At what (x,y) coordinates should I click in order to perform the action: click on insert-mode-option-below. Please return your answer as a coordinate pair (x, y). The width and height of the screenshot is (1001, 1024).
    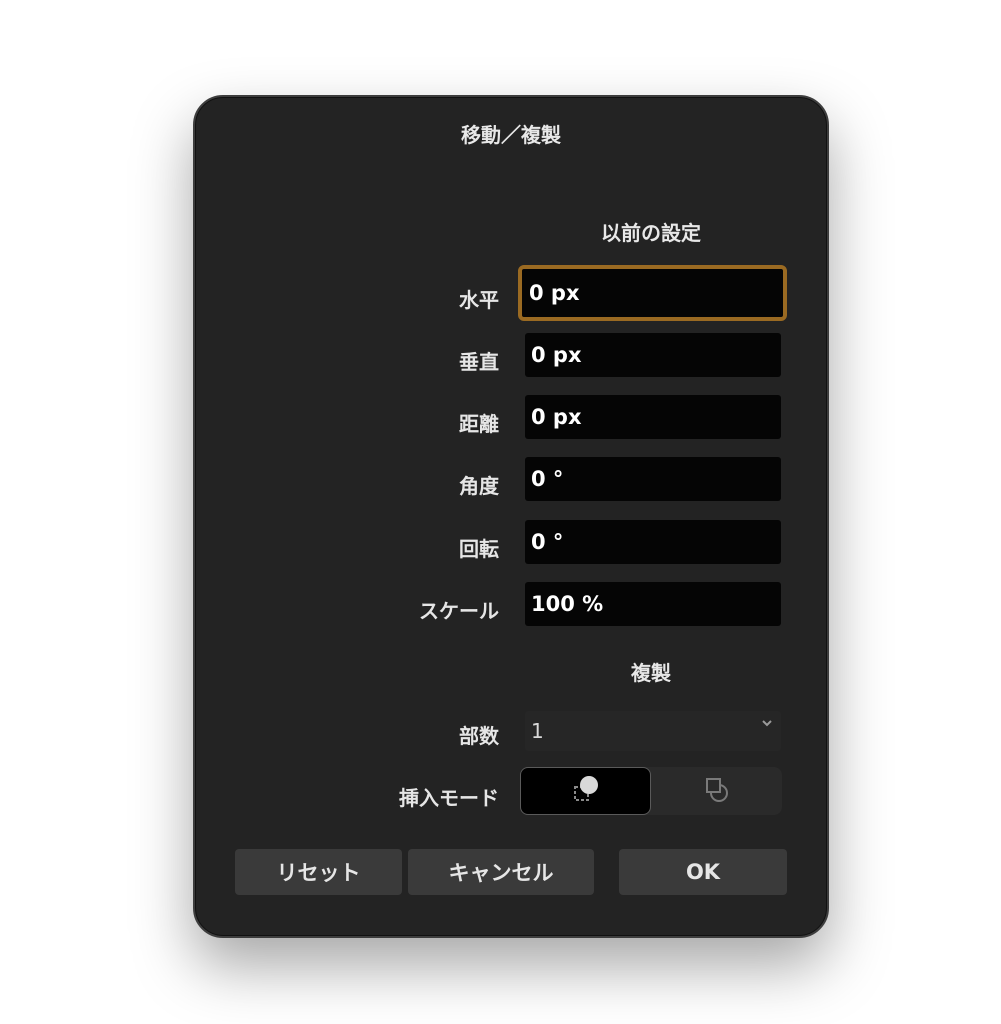
    Looking at the image, I should click on (716, 791).